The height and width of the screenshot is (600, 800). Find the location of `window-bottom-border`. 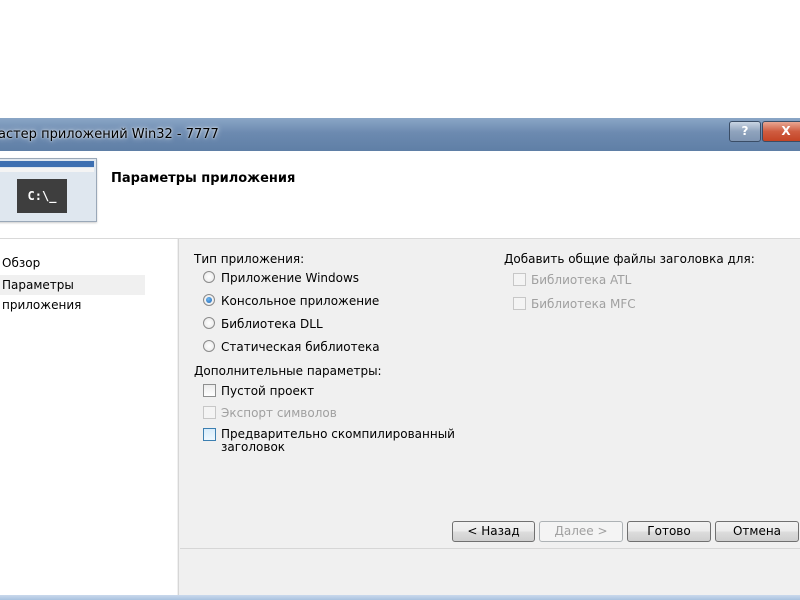

window-bottom-border is located at coordinates (400, 597).